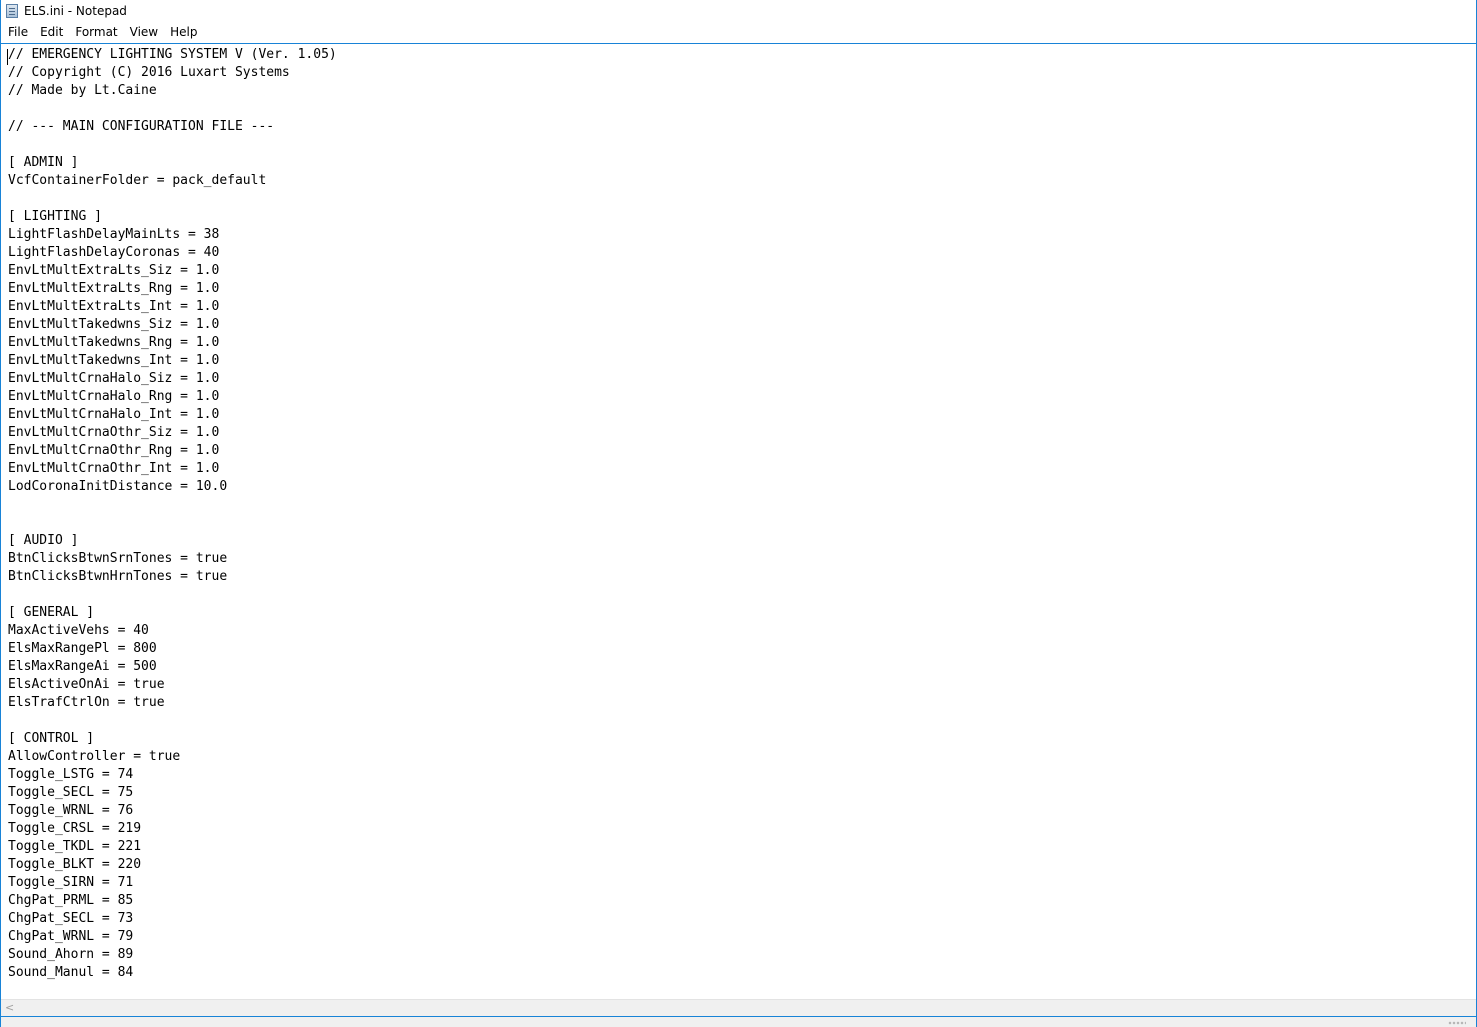  What do you see at coordinates (172, 955) in the screenshot?
I see `text-line: Sound_Ahorn = 89` at bounding box center [172, 955].